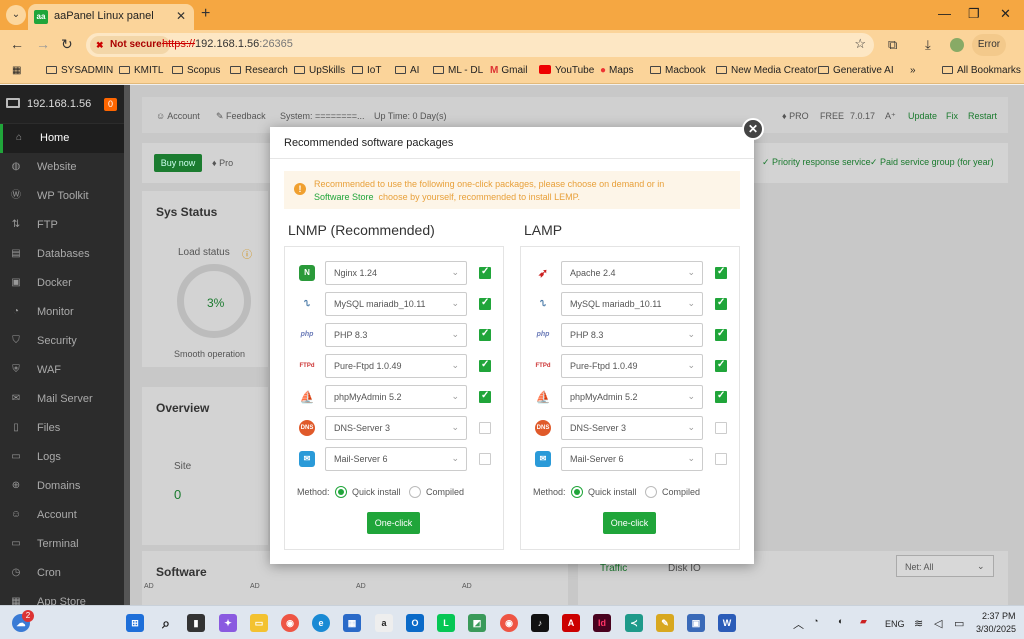 The width and height of the screenshot is (1024, 639). Describe the element at coordinates (696, 623) in the screenshot. I see `remote-desktop-icon: ▣` at that location.